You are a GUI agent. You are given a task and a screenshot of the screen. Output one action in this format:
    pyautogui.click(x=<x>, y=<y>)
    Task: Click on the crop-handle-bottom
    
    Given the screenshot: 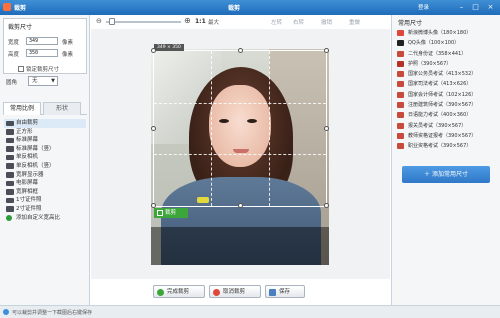 What is the action you would take?
    pyautogui.click(x=240, y=205)
    